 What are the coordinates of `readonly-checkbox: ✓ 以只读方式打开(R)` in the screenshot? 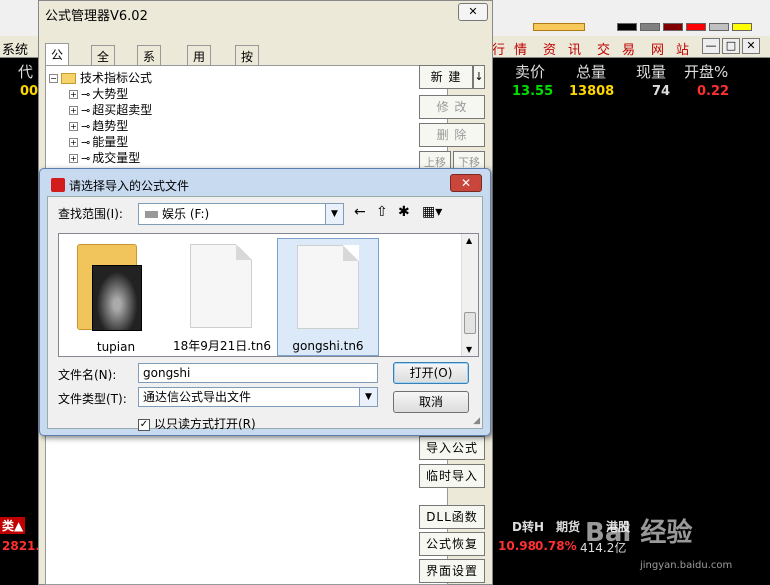 It's located at (197, 423).